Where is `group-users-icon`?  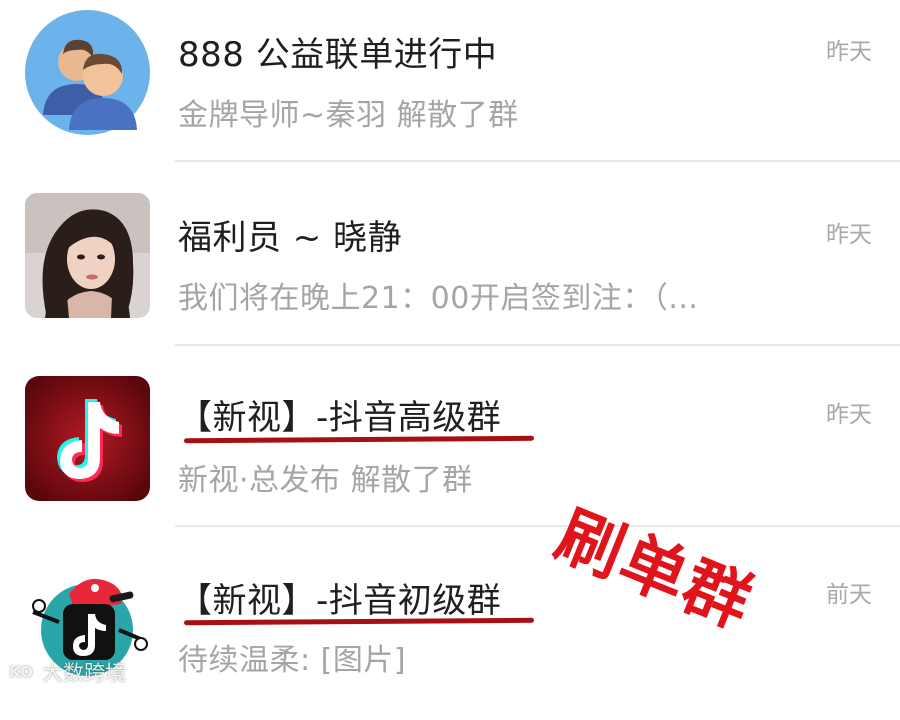
group-users-icon is located at coordinates (87, 72).